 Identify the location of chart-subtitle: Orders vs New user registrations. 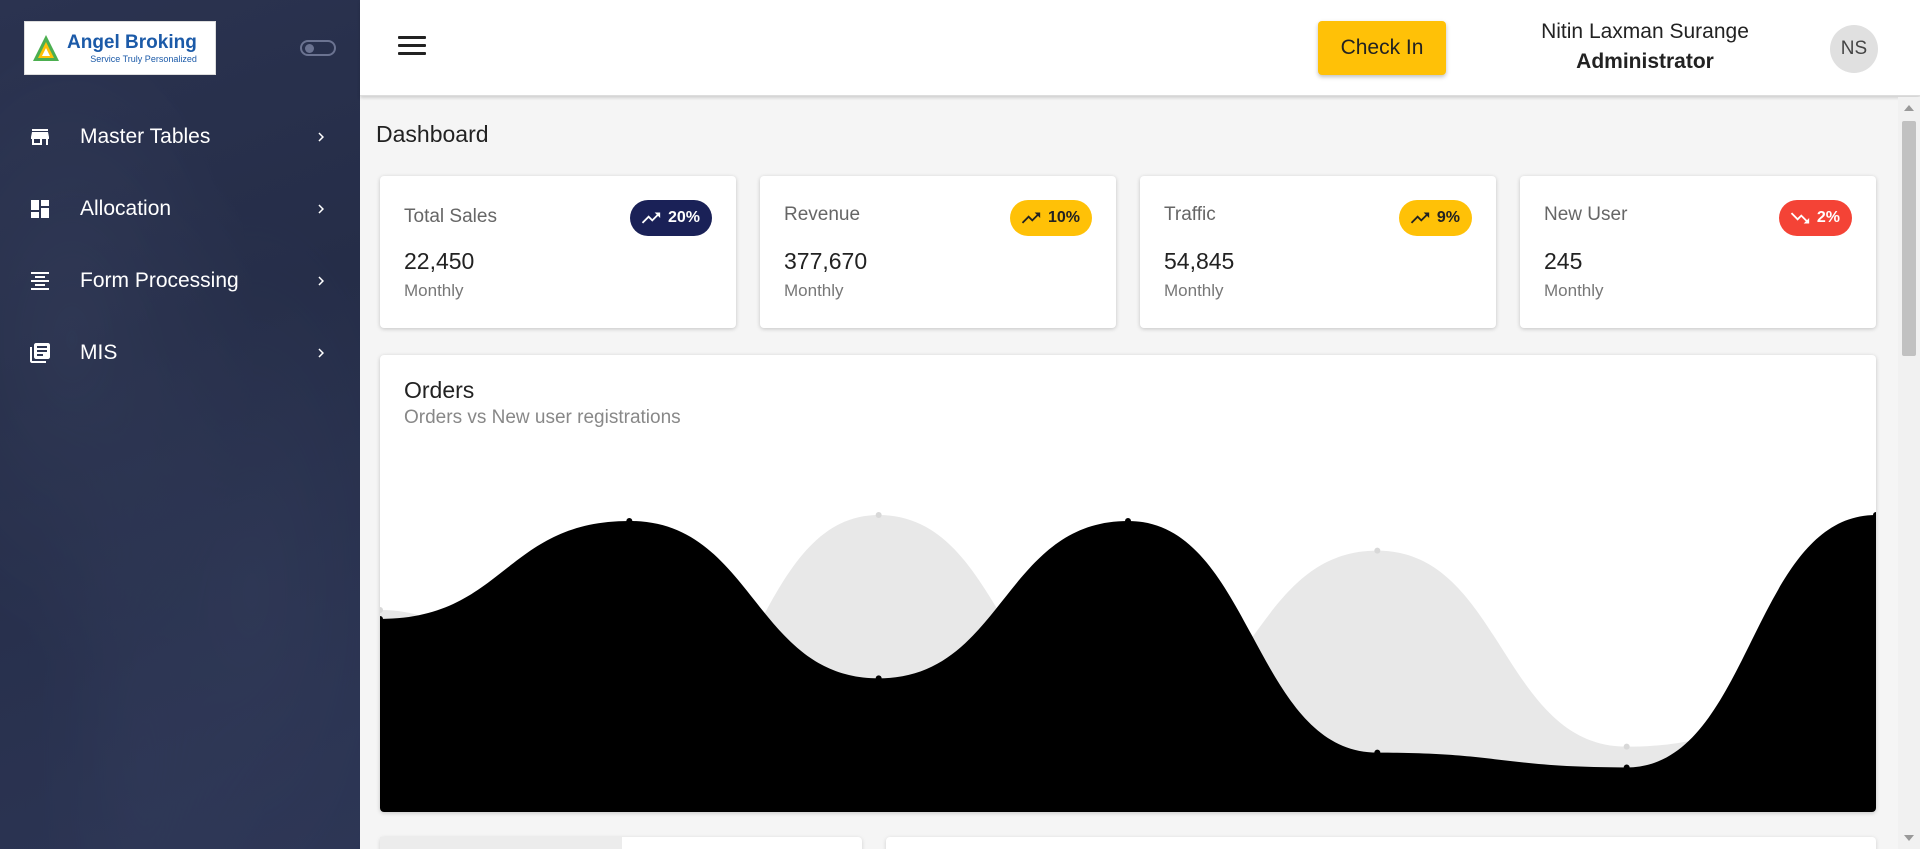
(542, 417).